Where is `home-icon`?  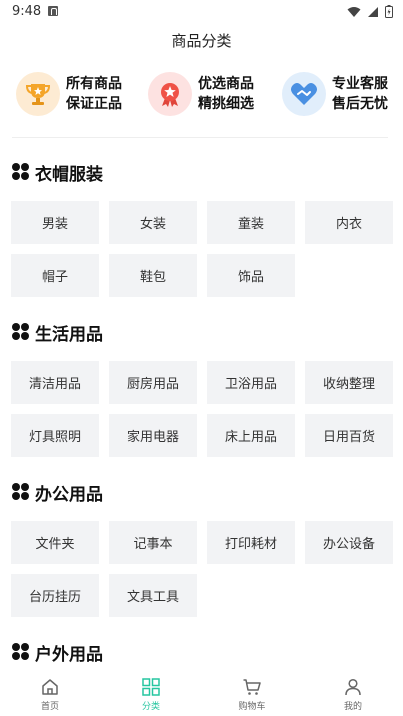 home-icon is located at coordinates (50, 687).